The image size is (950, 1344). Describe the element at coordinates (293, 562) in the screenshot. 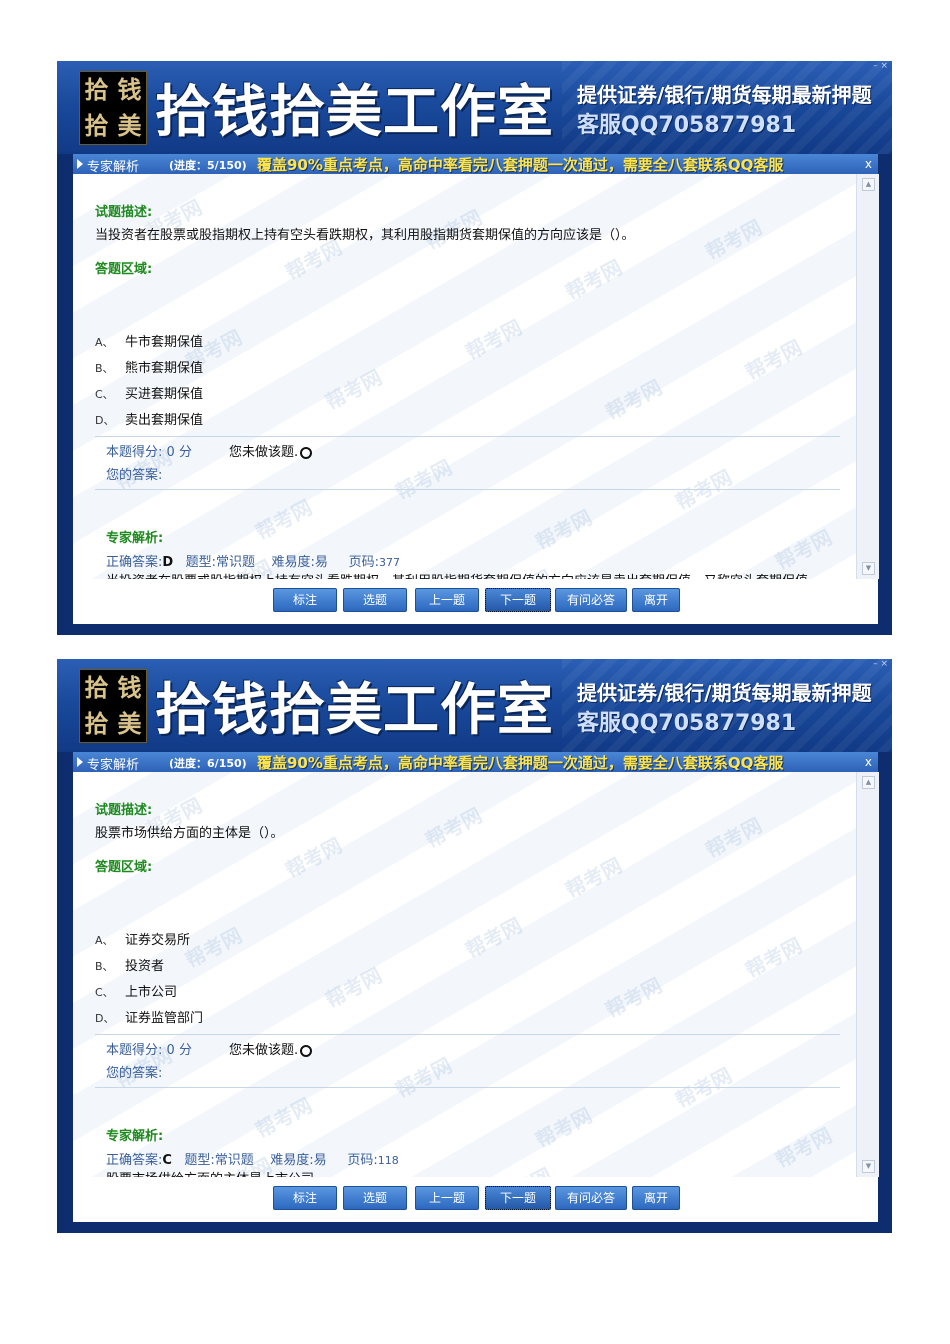

I see `difficulty-label: 难易度:` at that location.